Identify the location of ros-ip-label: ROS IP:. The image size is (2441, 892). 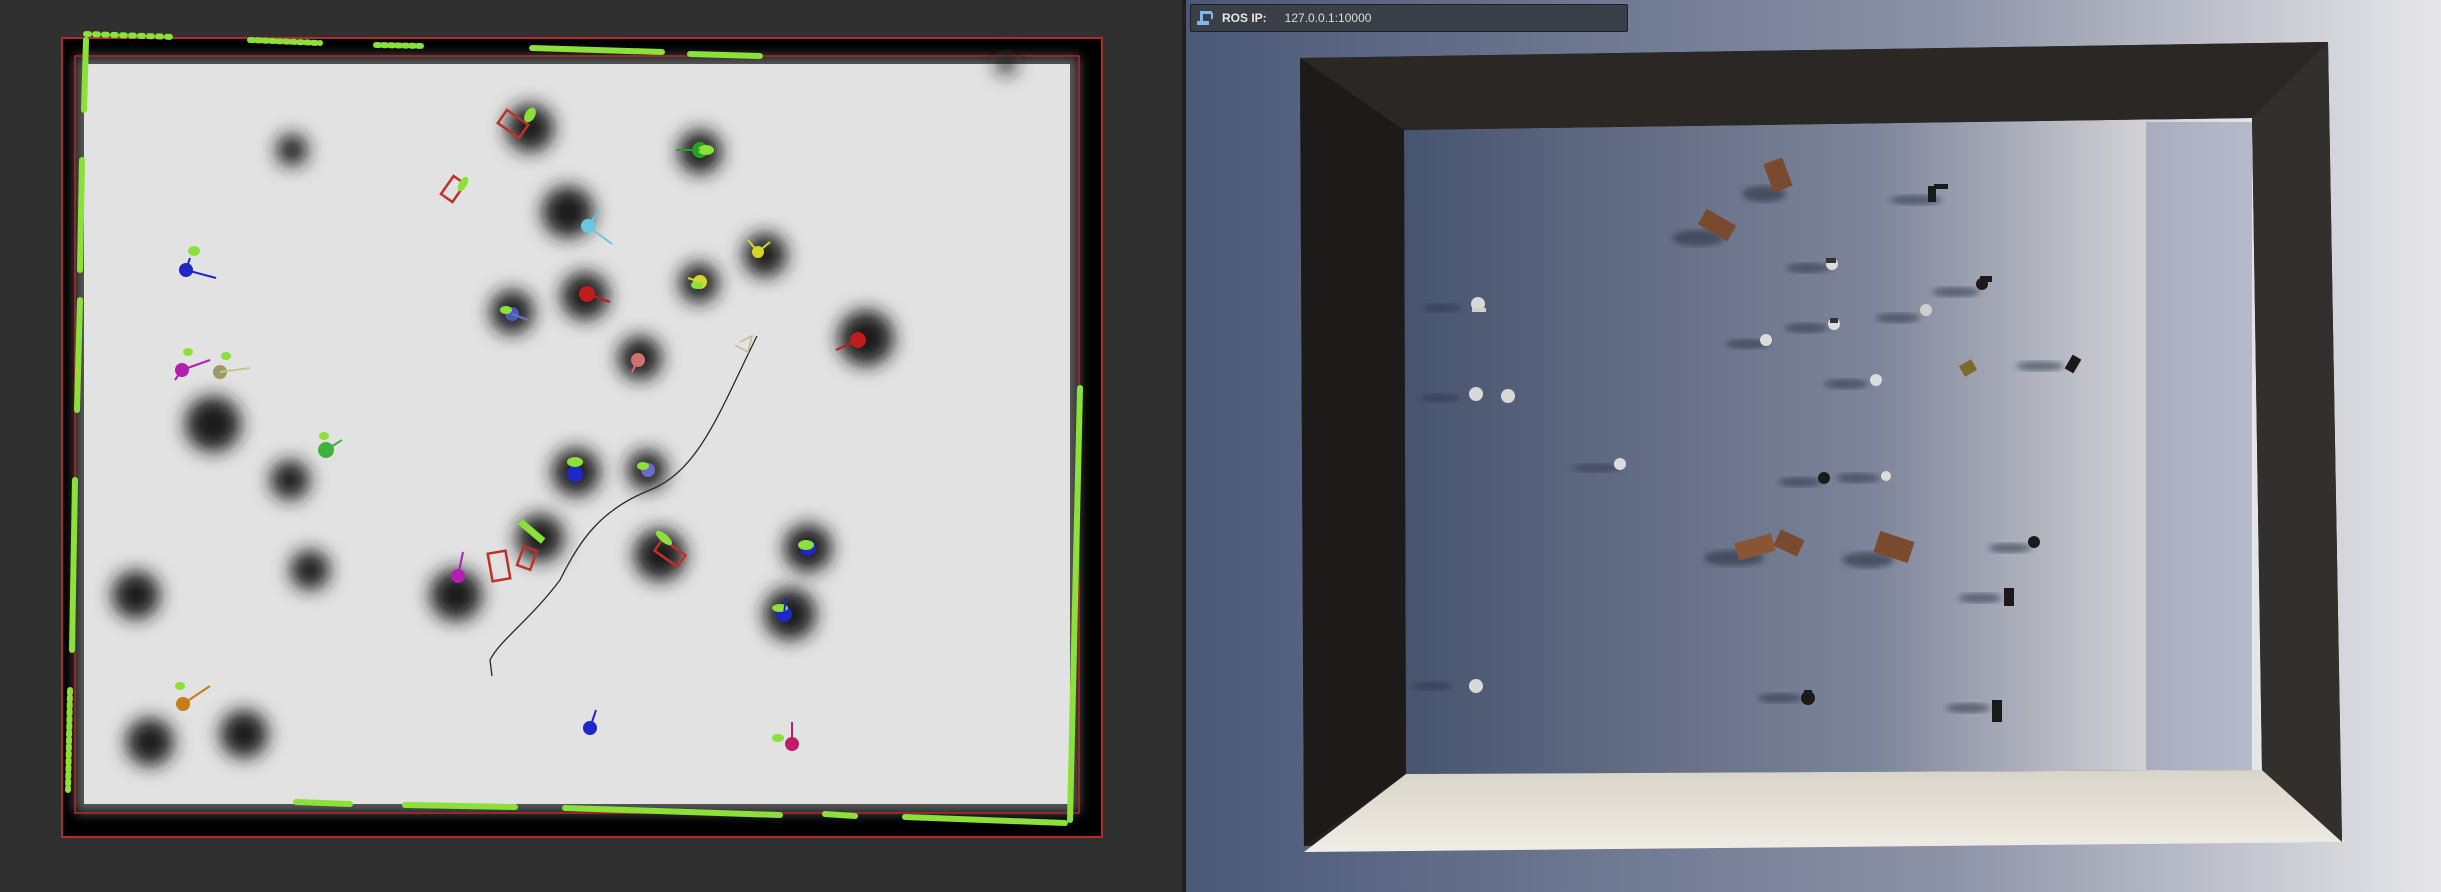
(1244, 18).